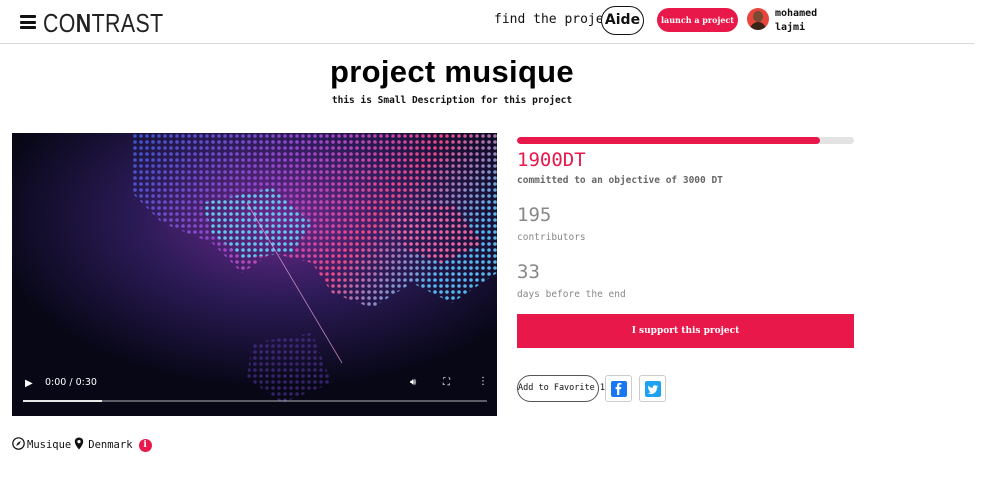 This screenshot has width=994, height=487. What do you see at coordinates (413, 382) in the screenshot?
I see `volume-icon: 🔊︎` at bounding box center [413, 382].